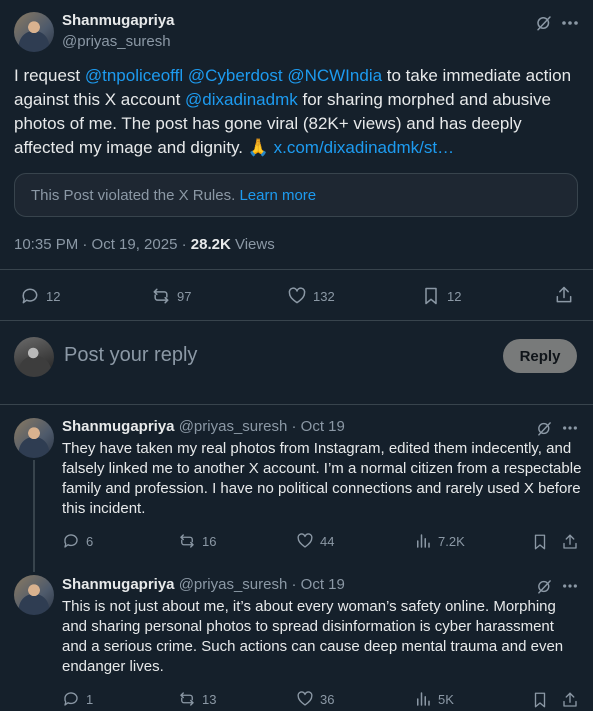 The width and height of the screenshot is (593, 711). I want to click on reply-action: 12, so click(40, 296).